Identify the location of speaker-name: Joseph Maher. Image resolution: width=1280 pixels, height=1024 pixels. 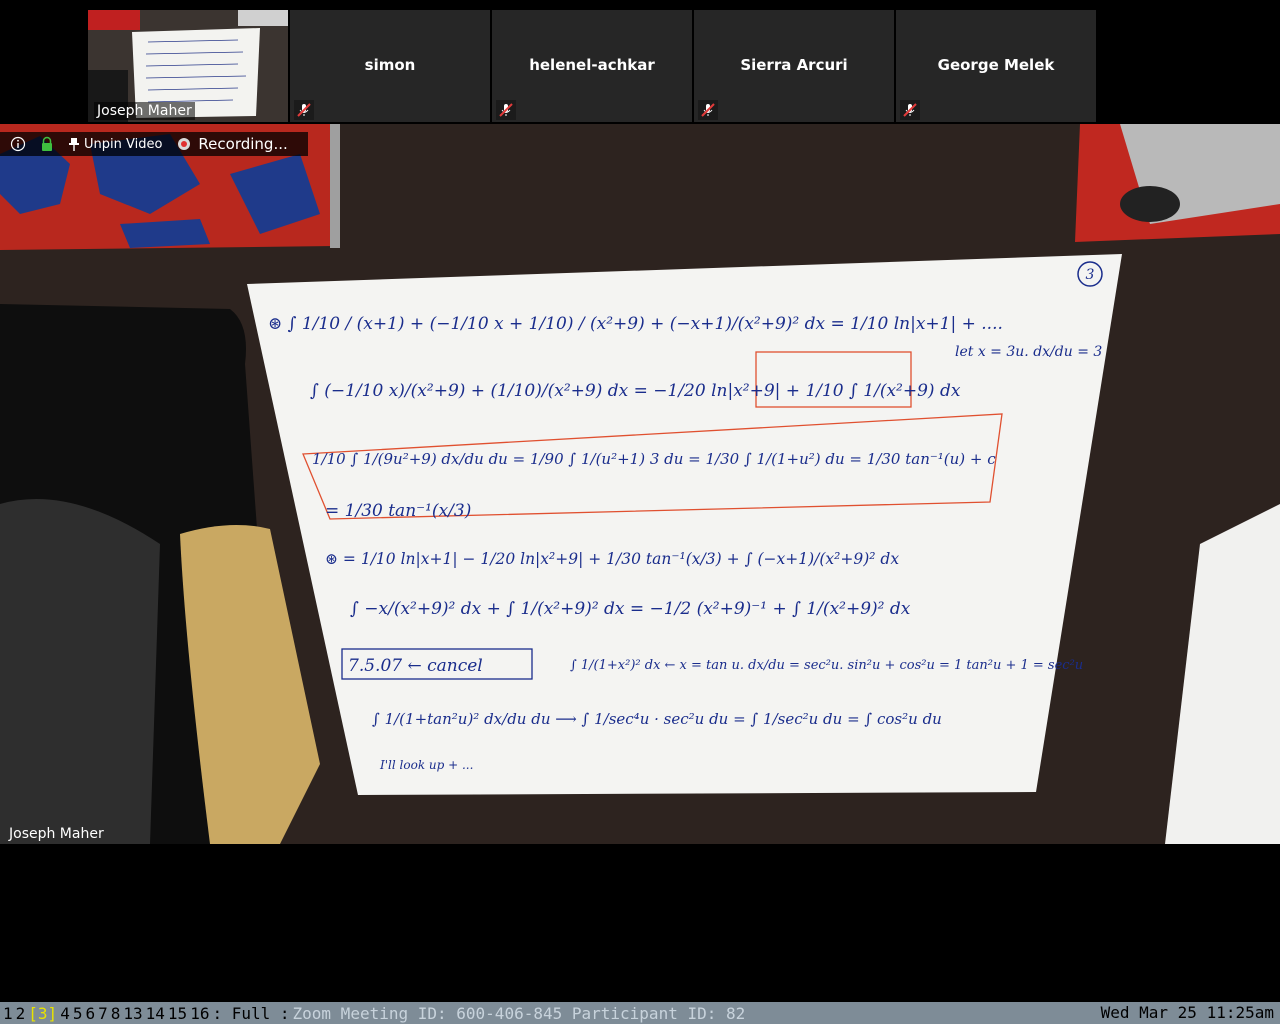
(56, 834).